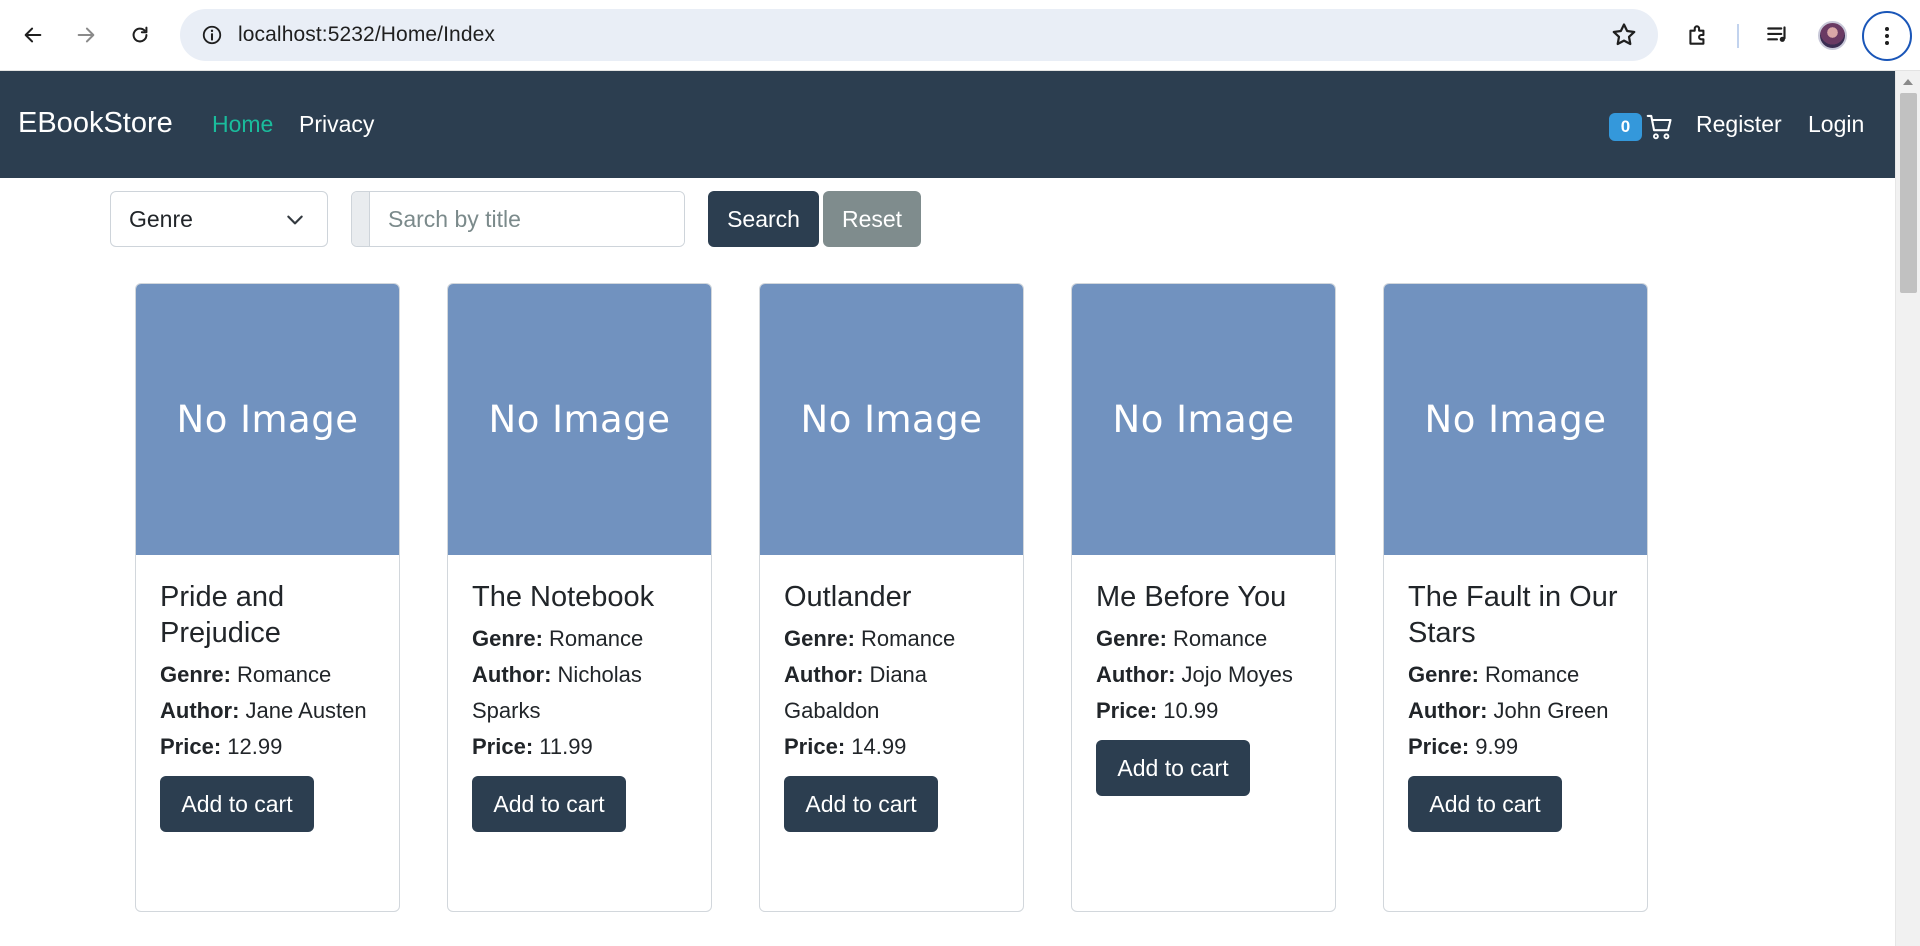 The height and width of the screenshot is (946, 1920). I want to click on book-price: Price: 11.99, so click(532, 746).